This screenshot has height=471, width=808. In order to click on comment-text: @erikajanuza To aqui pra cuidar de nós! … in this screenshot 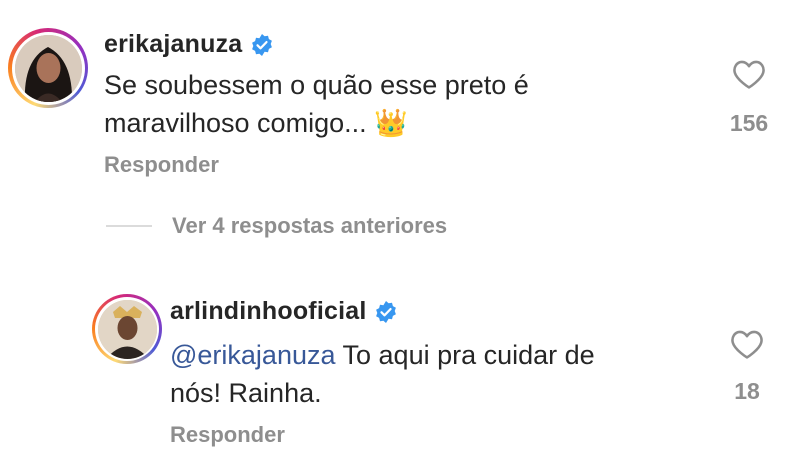, I will do `click(410, 374)`.